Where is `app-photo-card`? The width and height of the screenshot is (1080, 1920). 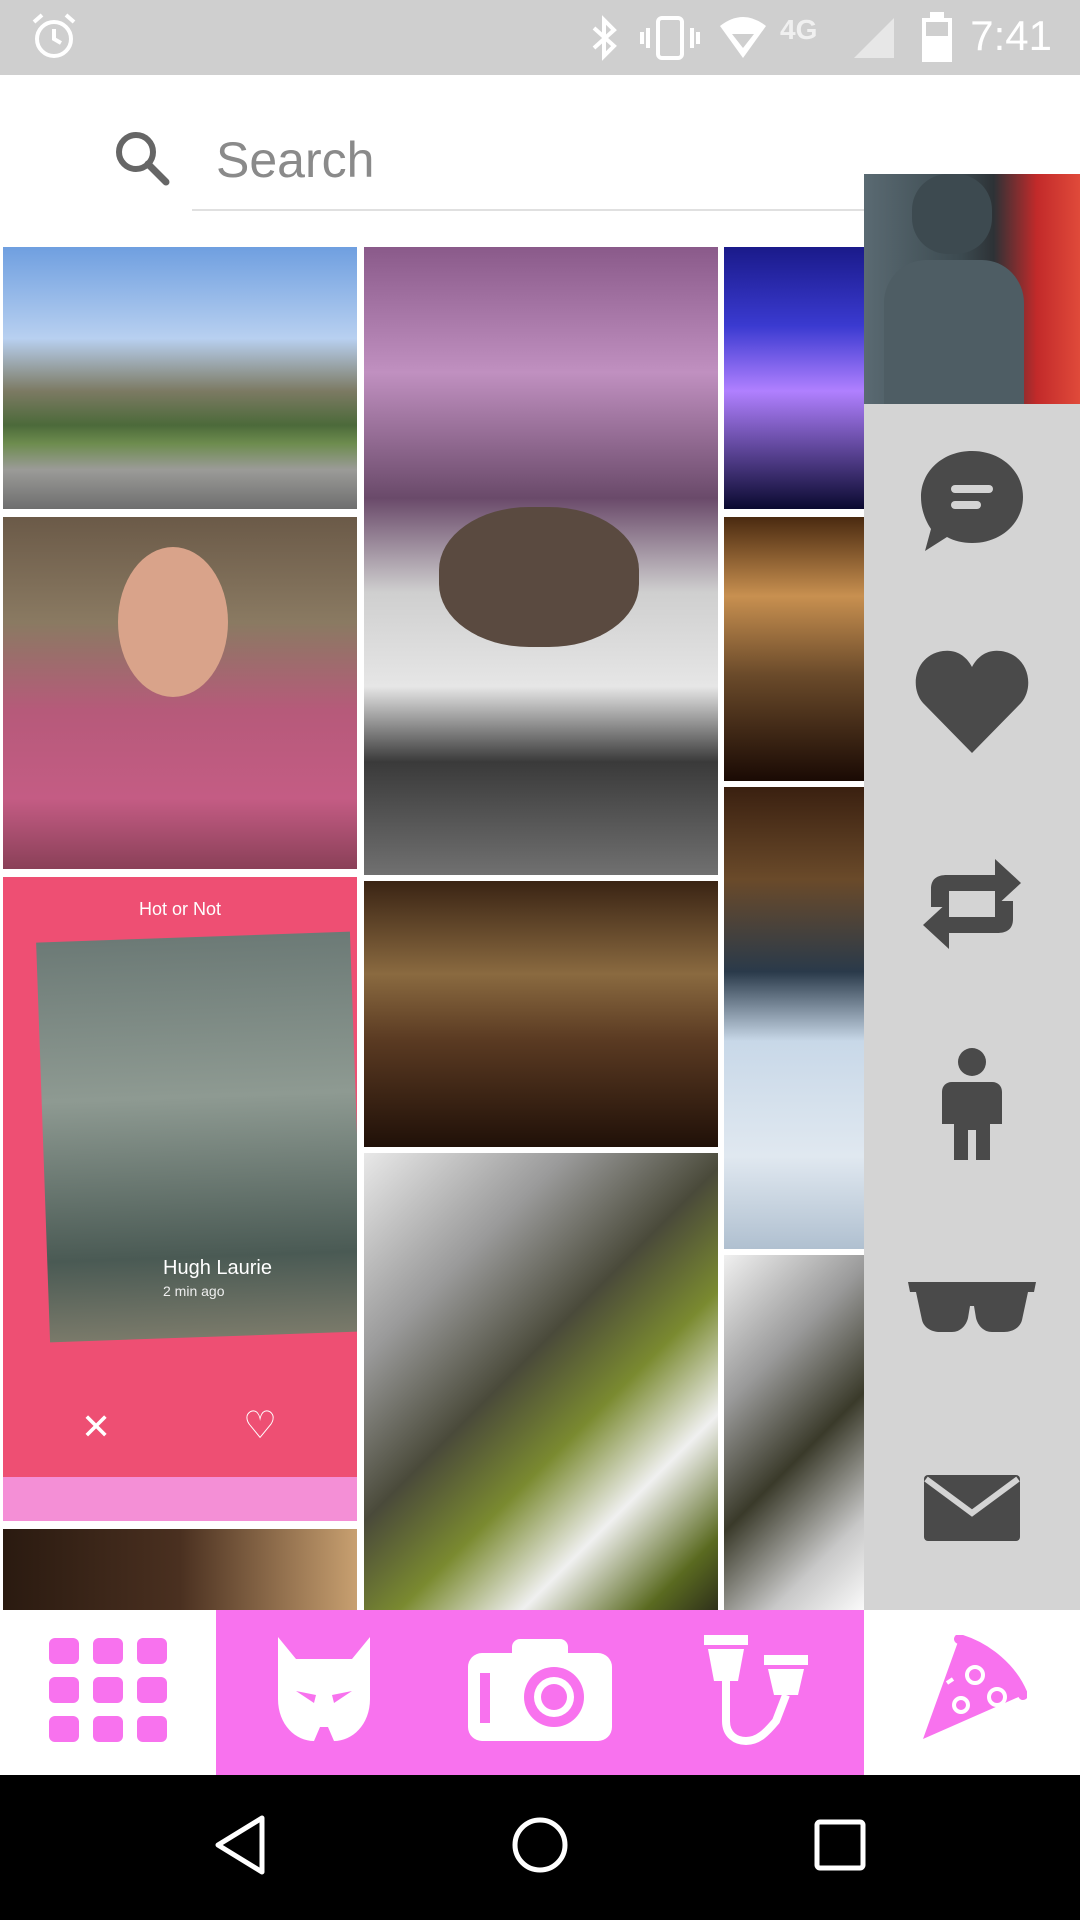
app-photo-card is located at coordinates (196, 1137).